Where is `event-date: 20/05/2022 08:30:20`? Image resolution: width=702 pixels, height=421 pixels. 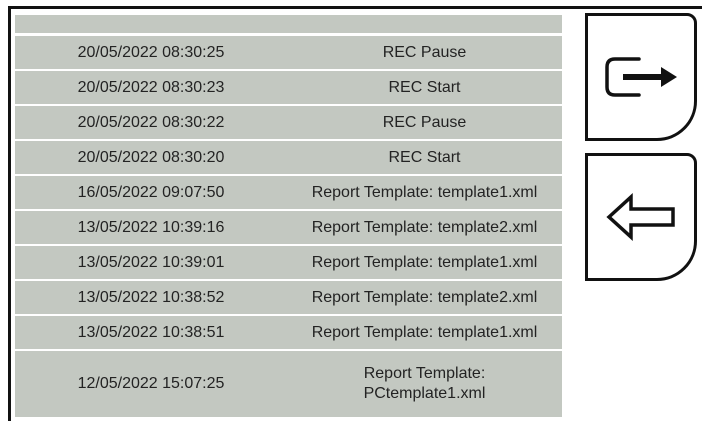
event-date: 20/05/2022 08:30:20 is located at coordinates (151, 157).